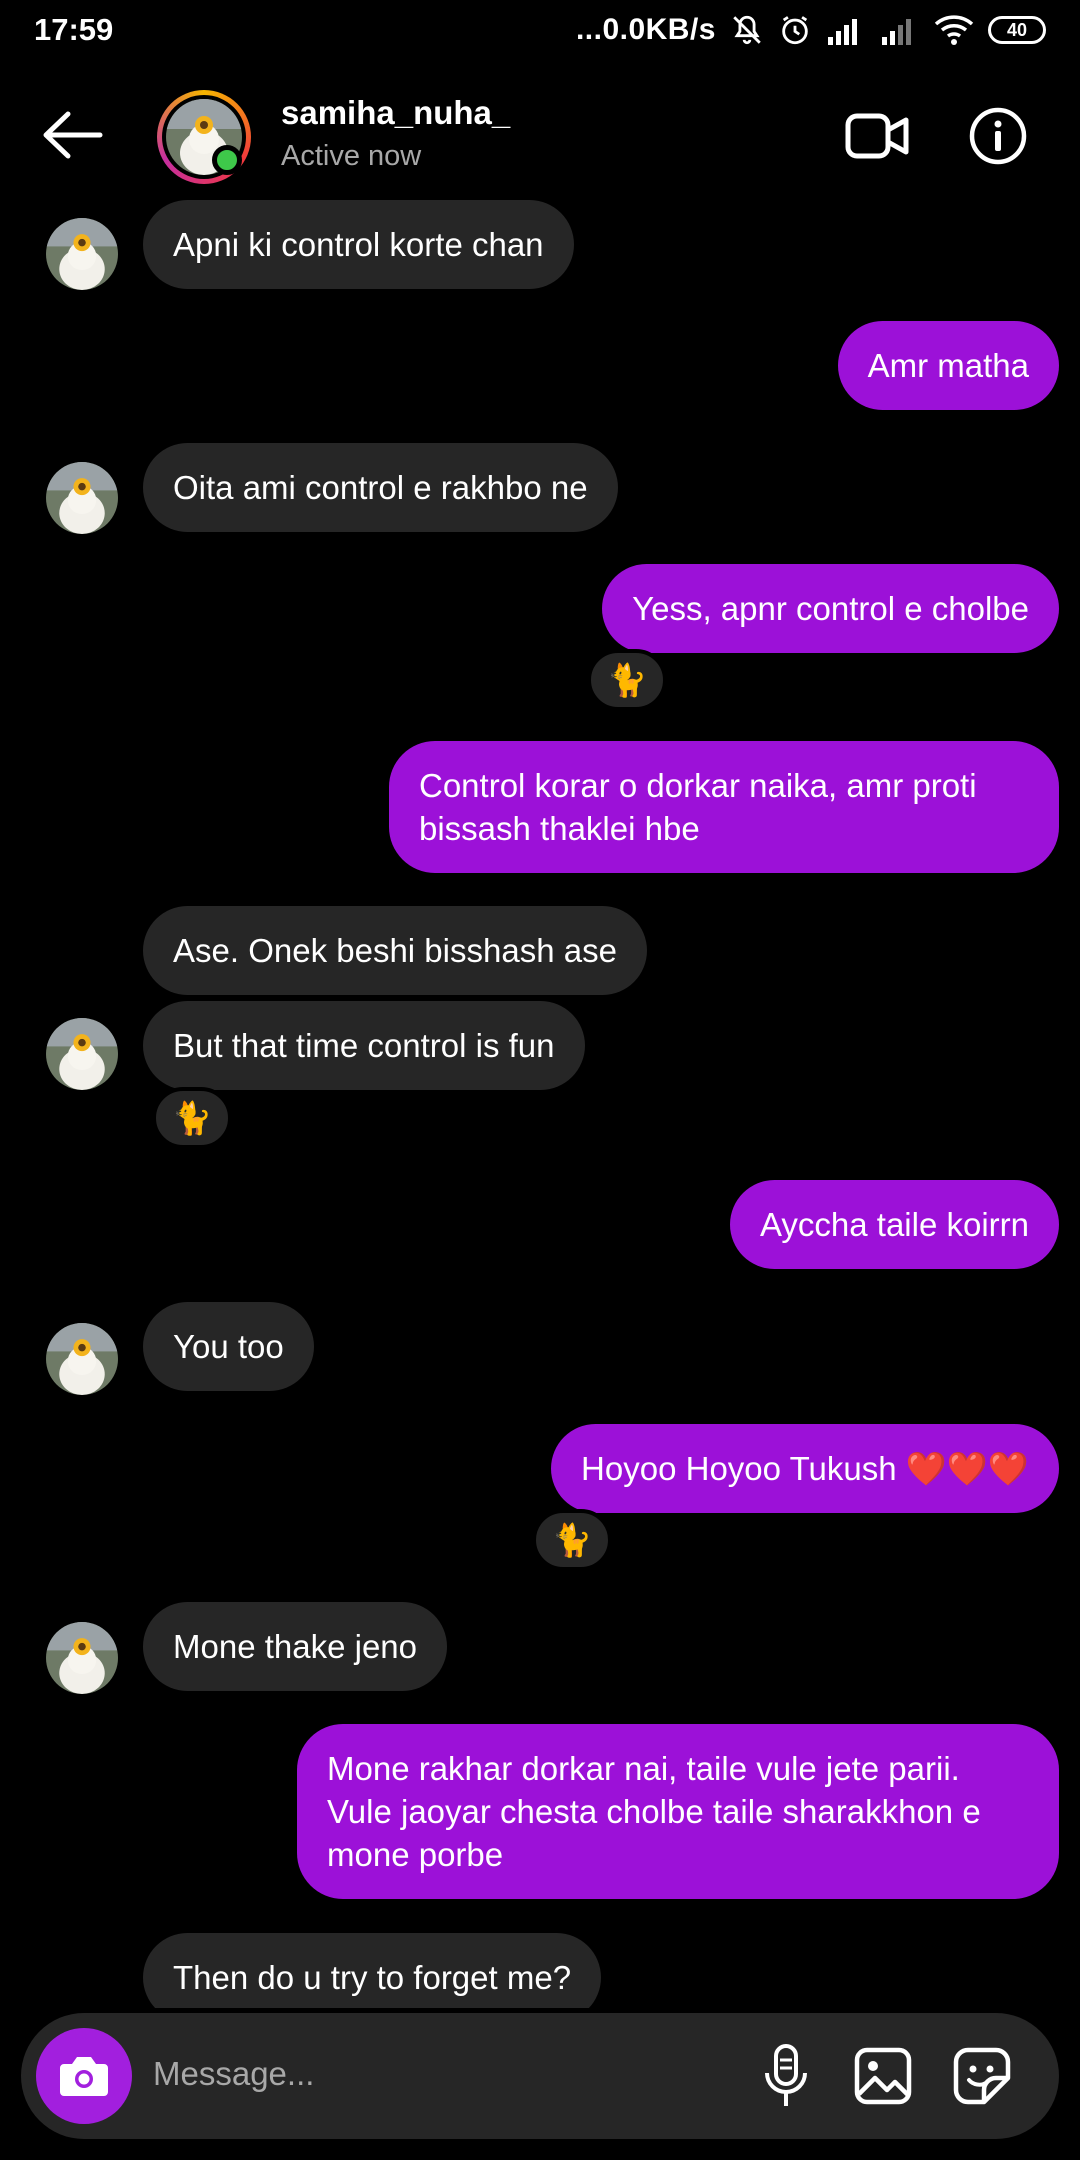 The width and height of the screenshot is (1080, 2160). What do you see at coordinates (1017, 30) in the screenshot?
I see `battery-indicator: 40` at bounding box center [1017, 30].